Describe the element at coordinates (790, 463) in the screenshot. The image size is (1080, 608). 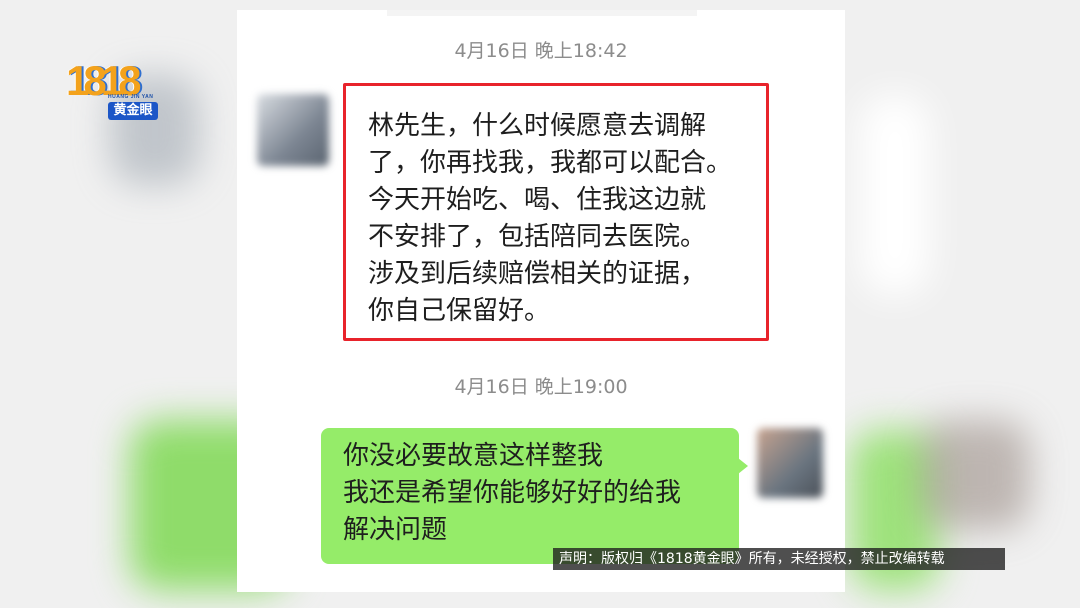
I see `user-avatar` at that location.